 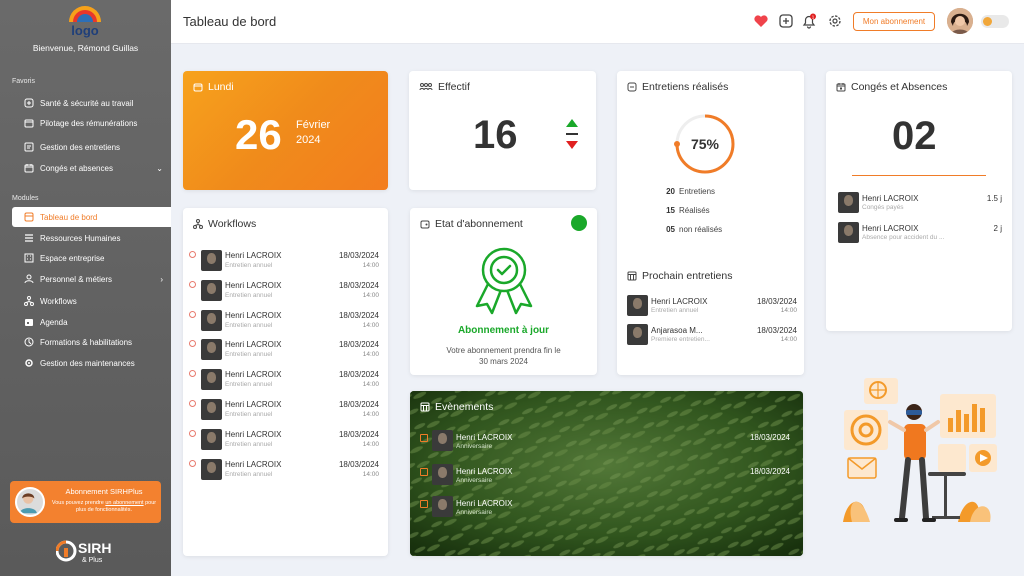 What do you see at coordinates (69, 217) in the screenshot?
I see `sidebar-item-label: Tableau de bord` at bounding box center [69, 217].